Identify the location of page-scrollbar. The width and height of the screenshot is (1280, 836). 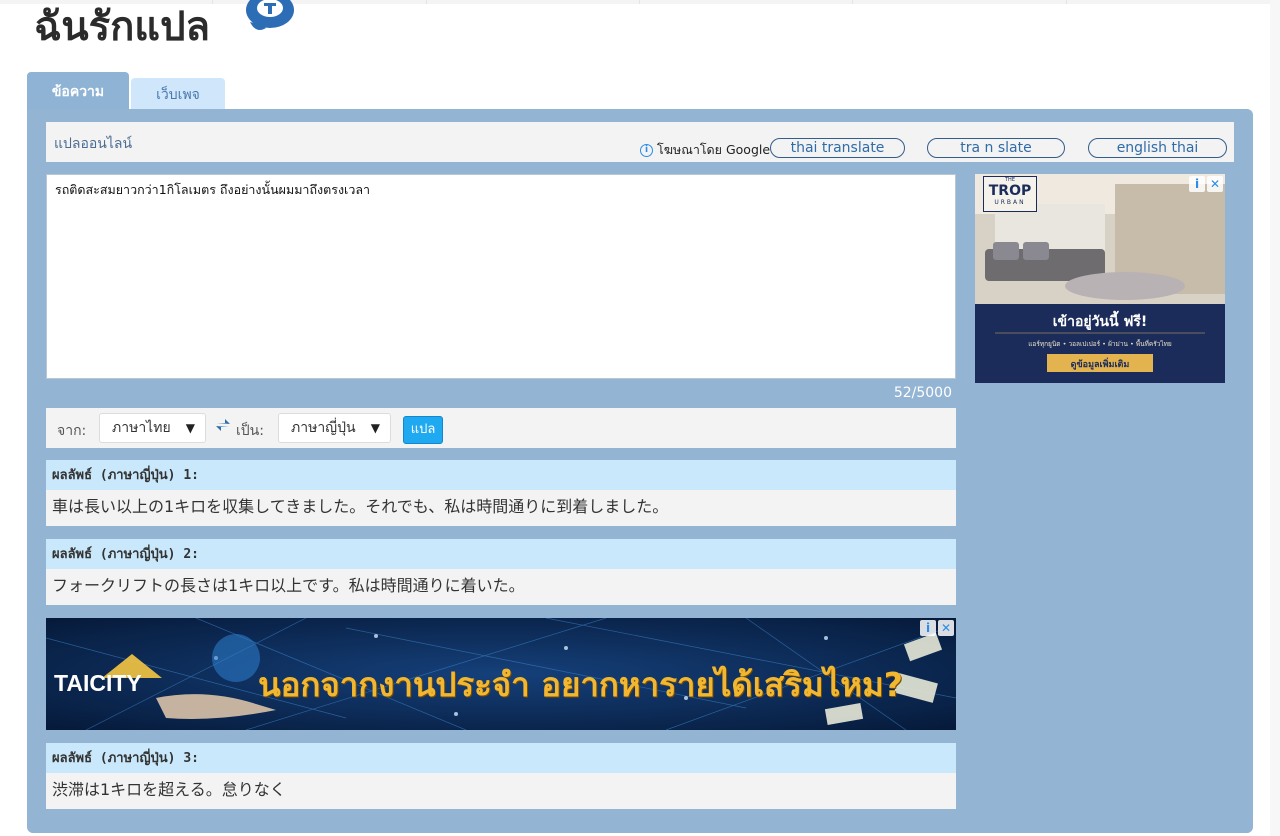
(1275, 418).